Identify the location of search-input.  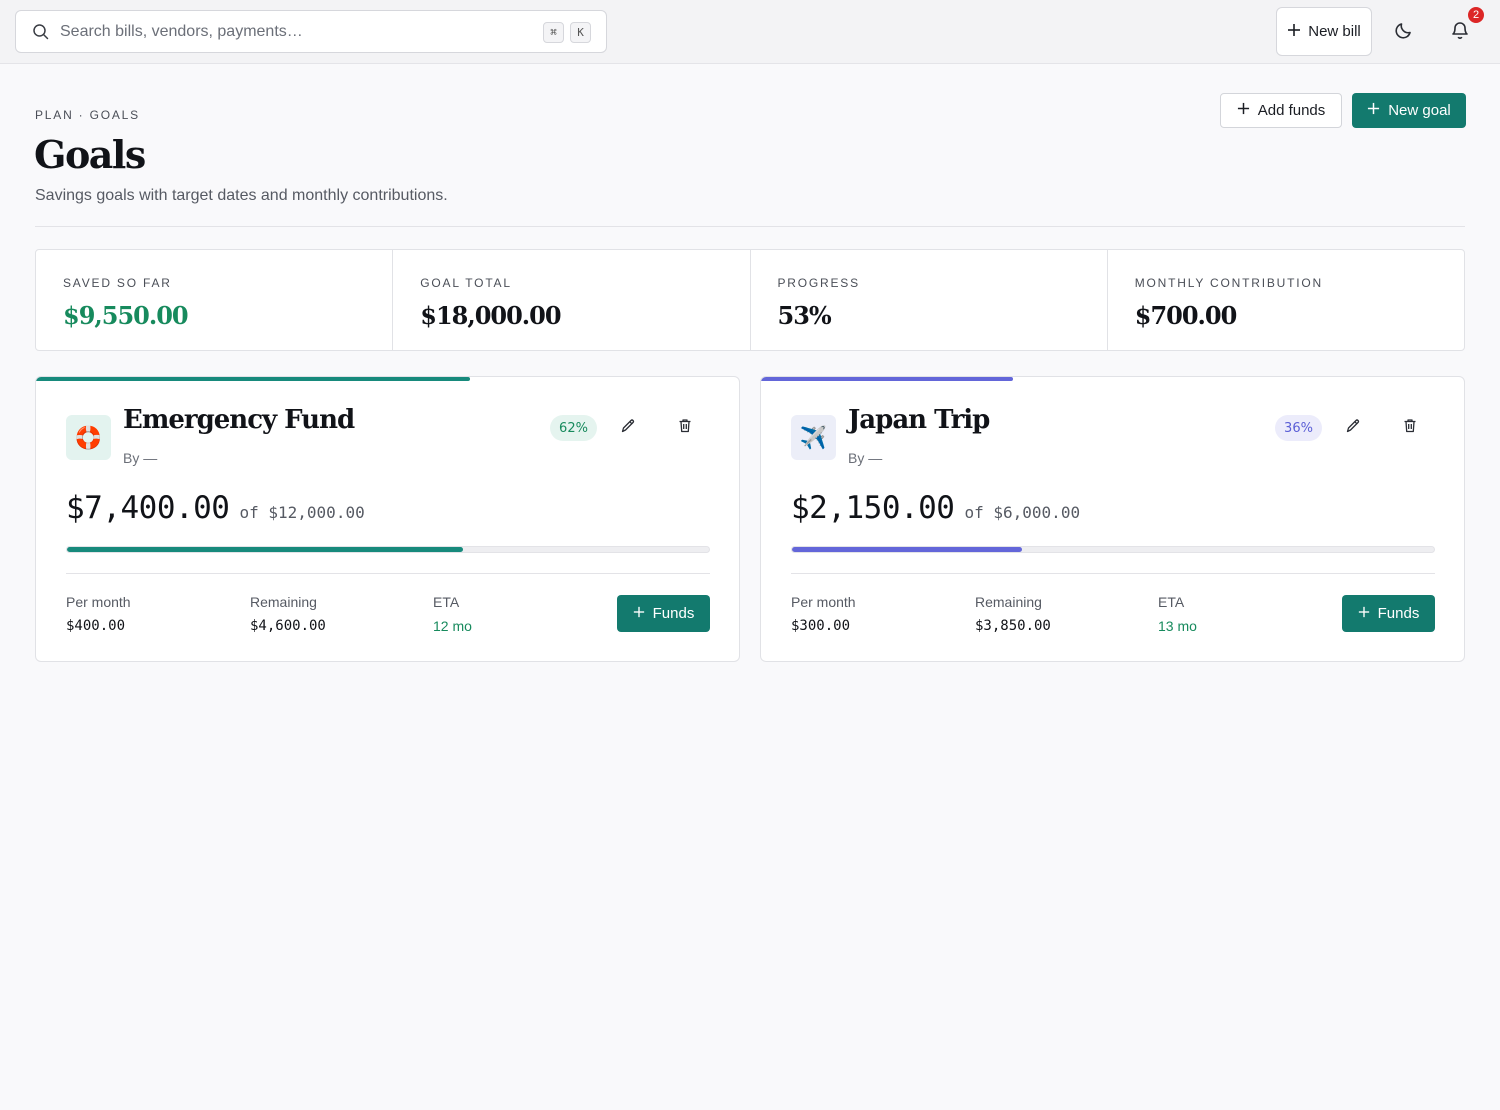
(290, 31).